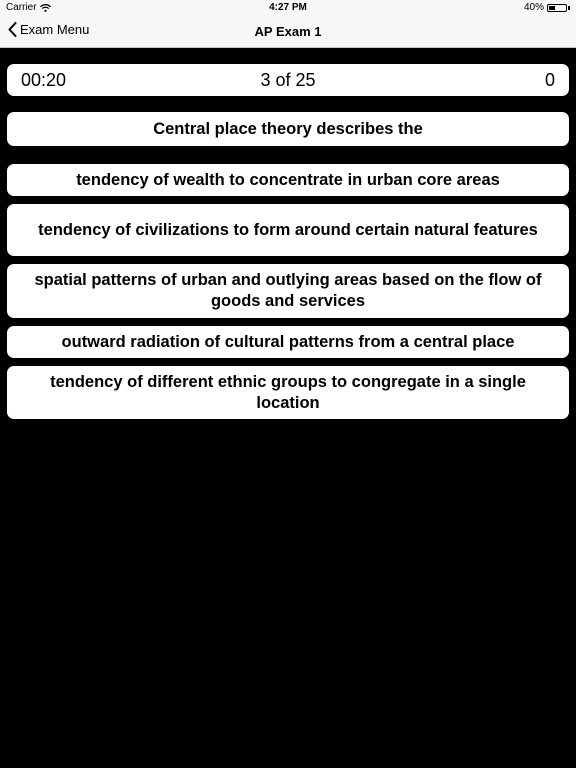 The width and height of the screenshot is (576, 768). What do you see at coordinates (549, 80) in the screenshot?
I see `score: 0` at bounding box center [549, 80].